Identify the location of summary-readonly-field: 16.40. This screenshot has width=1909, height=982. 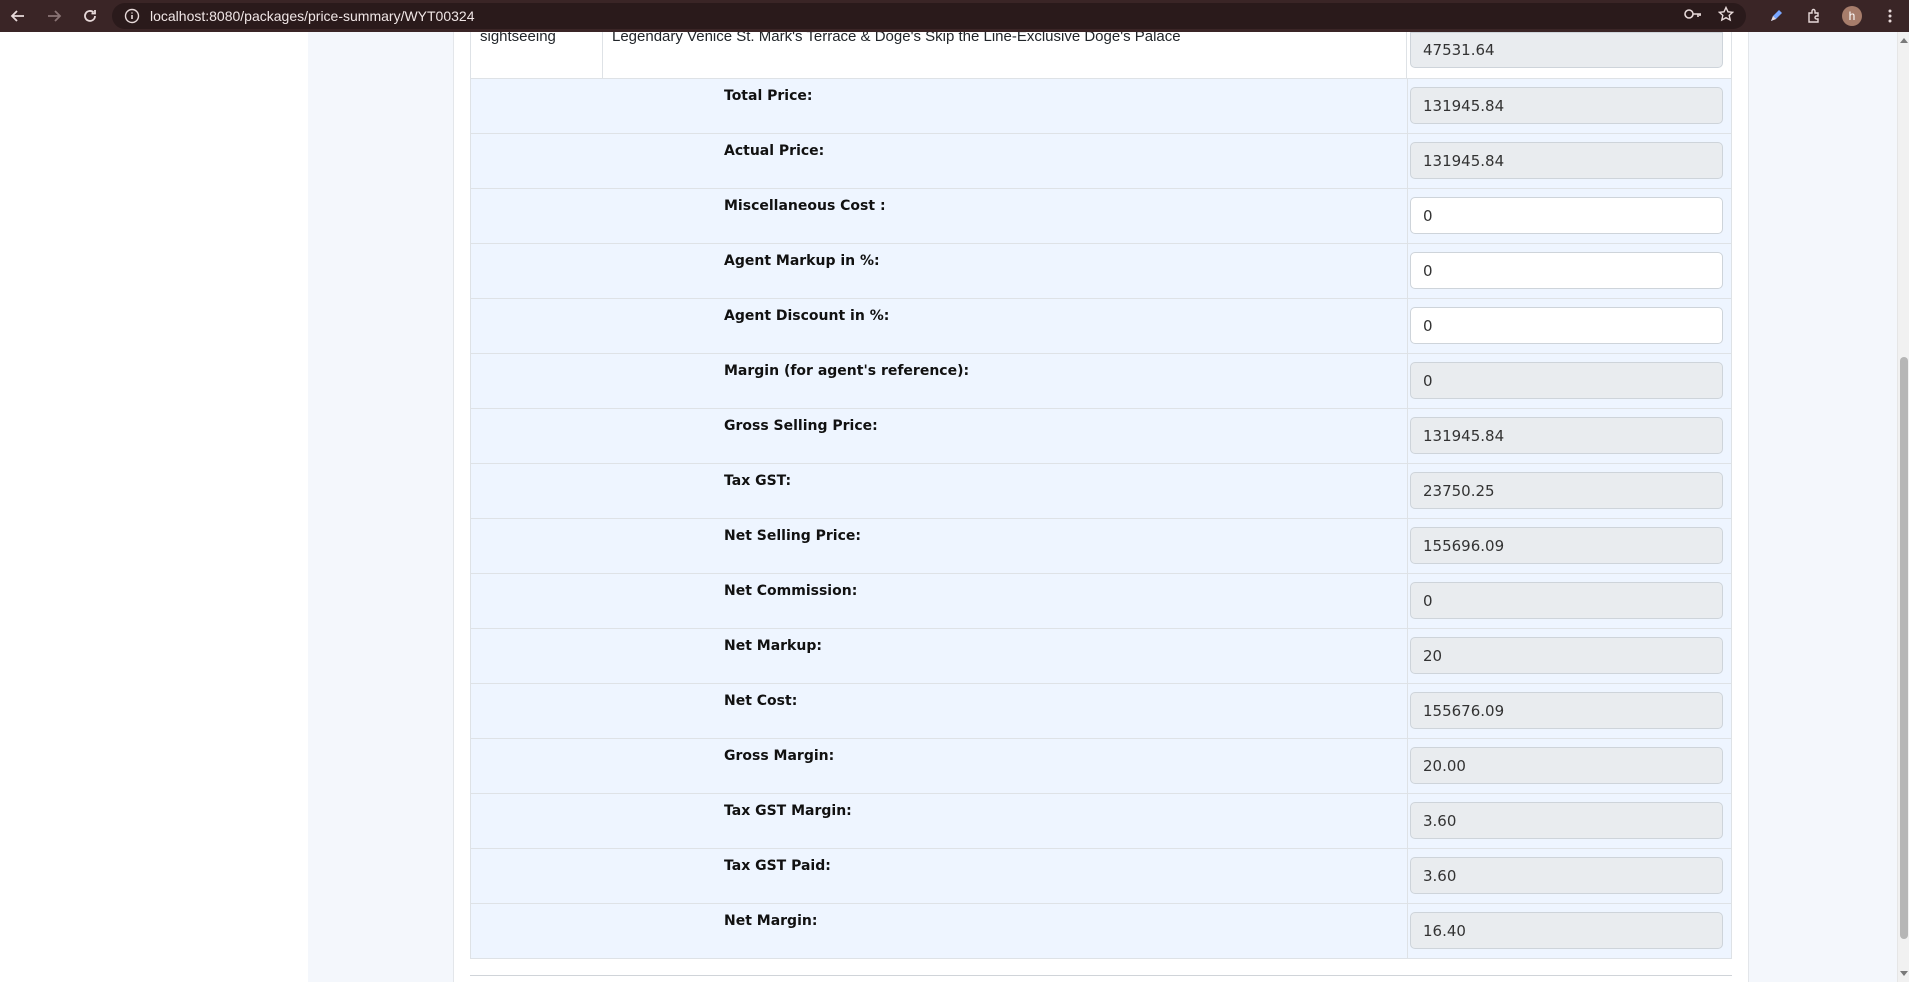
(1566, 930).